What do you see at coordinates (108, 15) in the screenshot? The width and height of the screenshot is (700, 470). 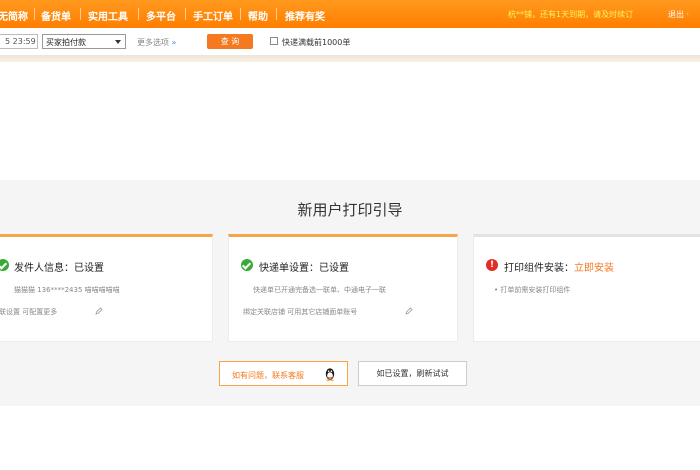 I see `nav-item-tools: 实用工具` at bounding box center [108, 15].